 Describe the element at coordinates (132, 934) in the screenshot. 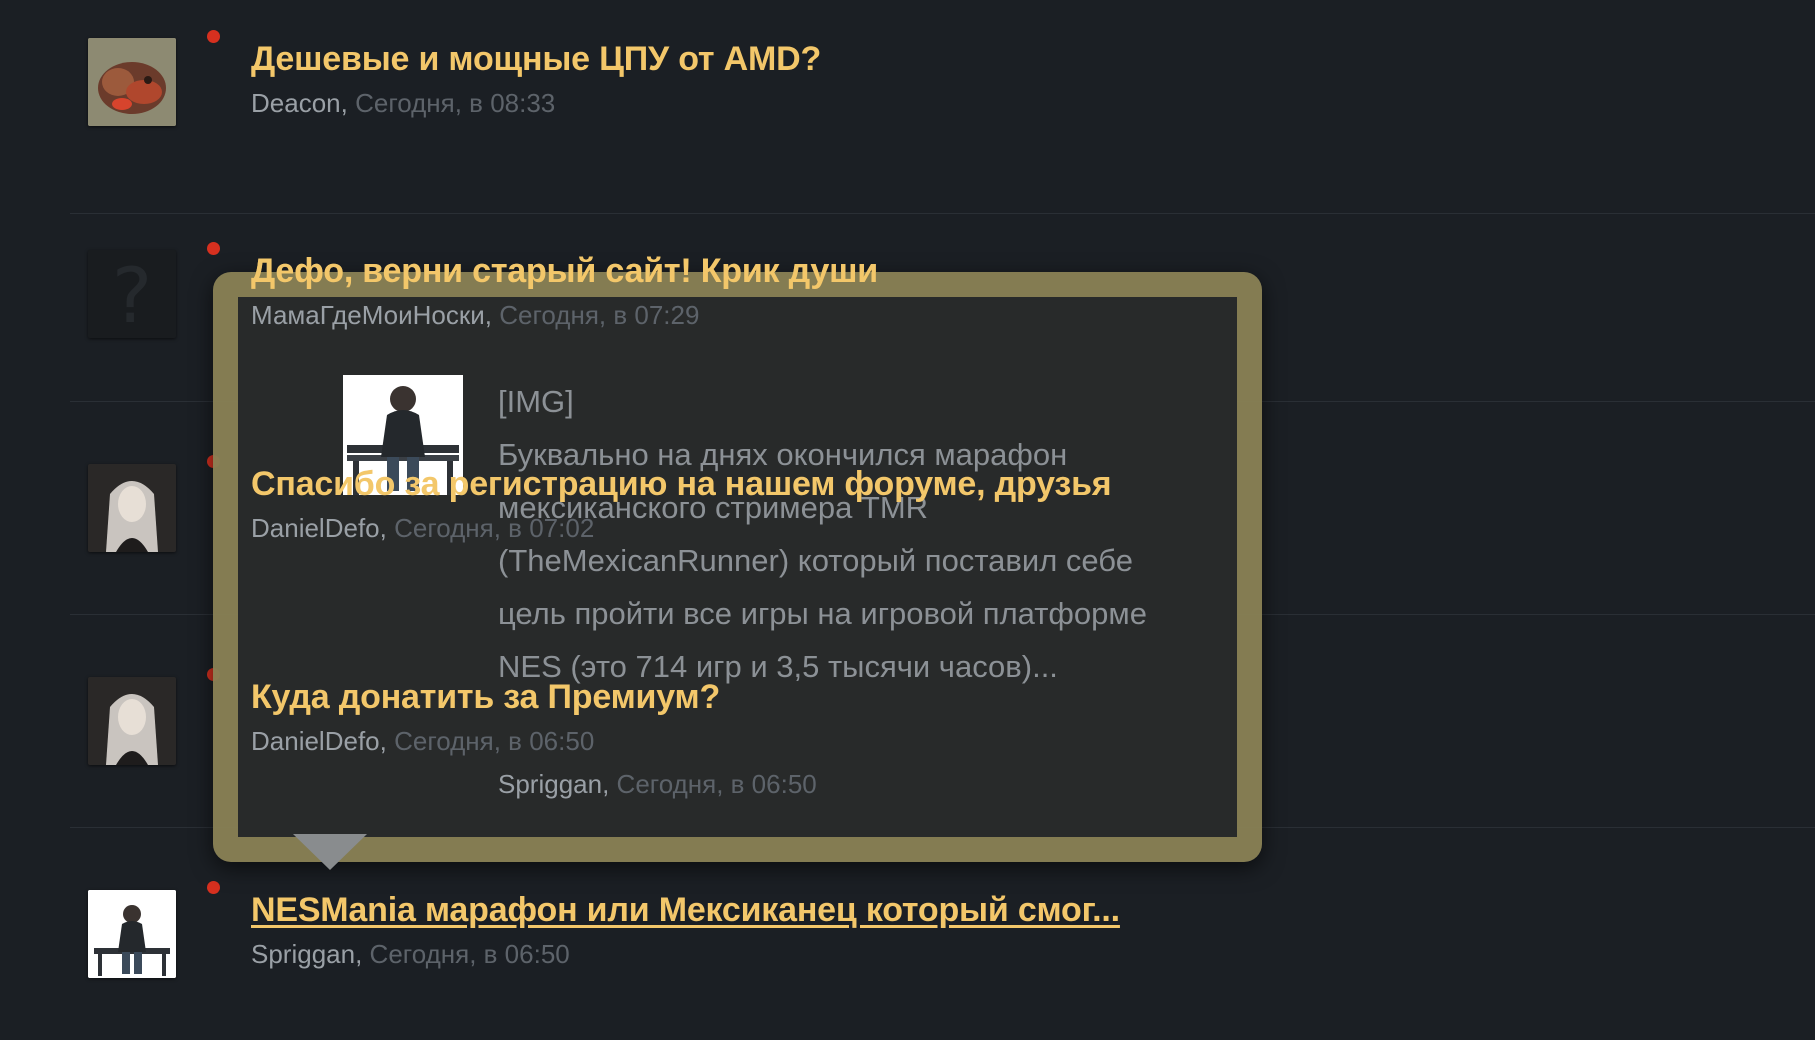

I see `sitting-man-avatar` at that location.